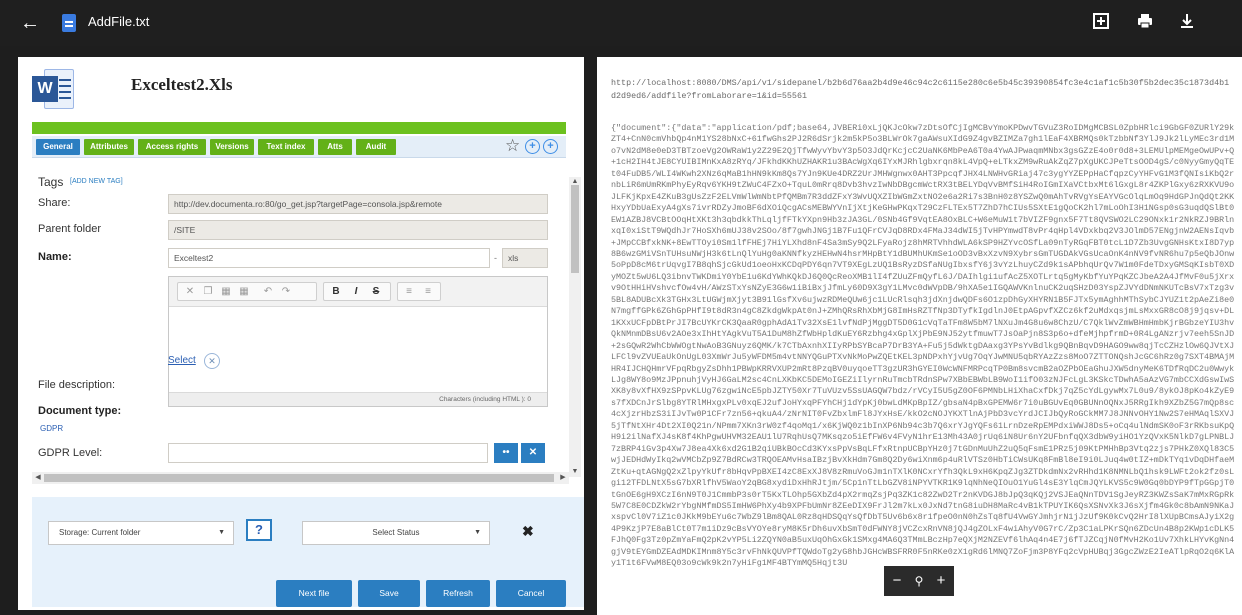 The width and height of the screenshot is (1242, 615). Describe the element at coordinates (190, 292) in the screenshot. I see `cut-icon: ✕` at that location.